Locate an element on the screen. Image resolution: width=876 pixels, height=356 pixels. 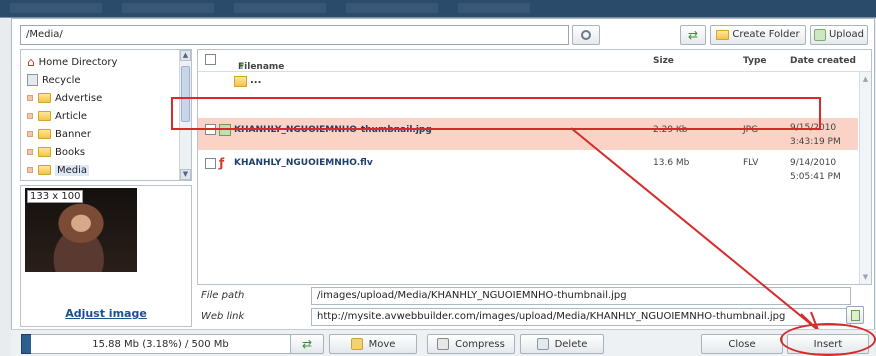
compress-button: Compress is located at coordinates (471, 344).